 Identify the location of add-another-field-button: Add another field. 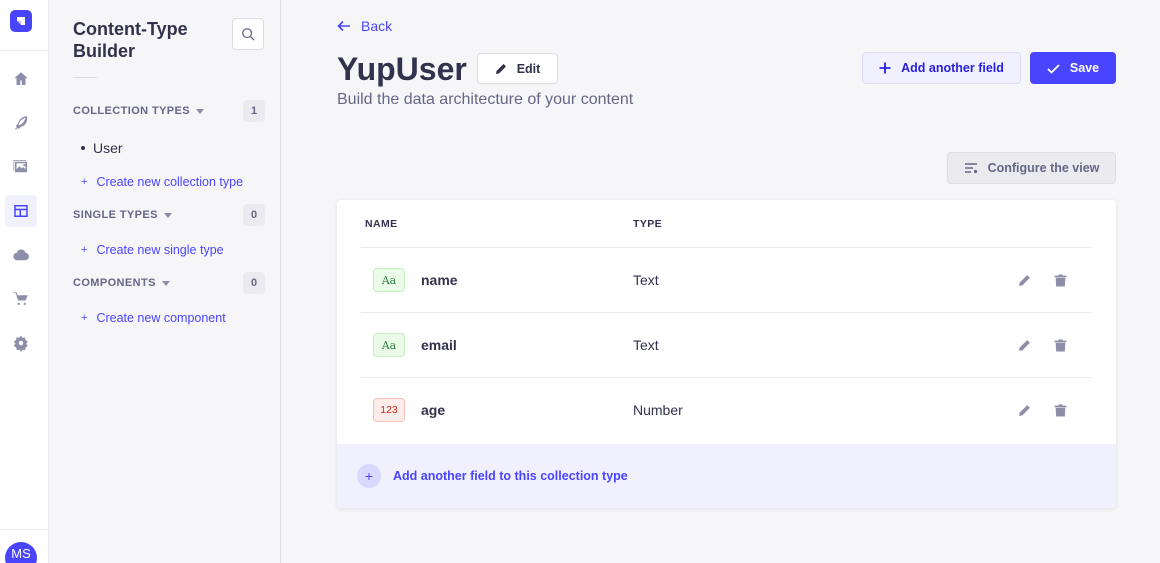
(941, 68).